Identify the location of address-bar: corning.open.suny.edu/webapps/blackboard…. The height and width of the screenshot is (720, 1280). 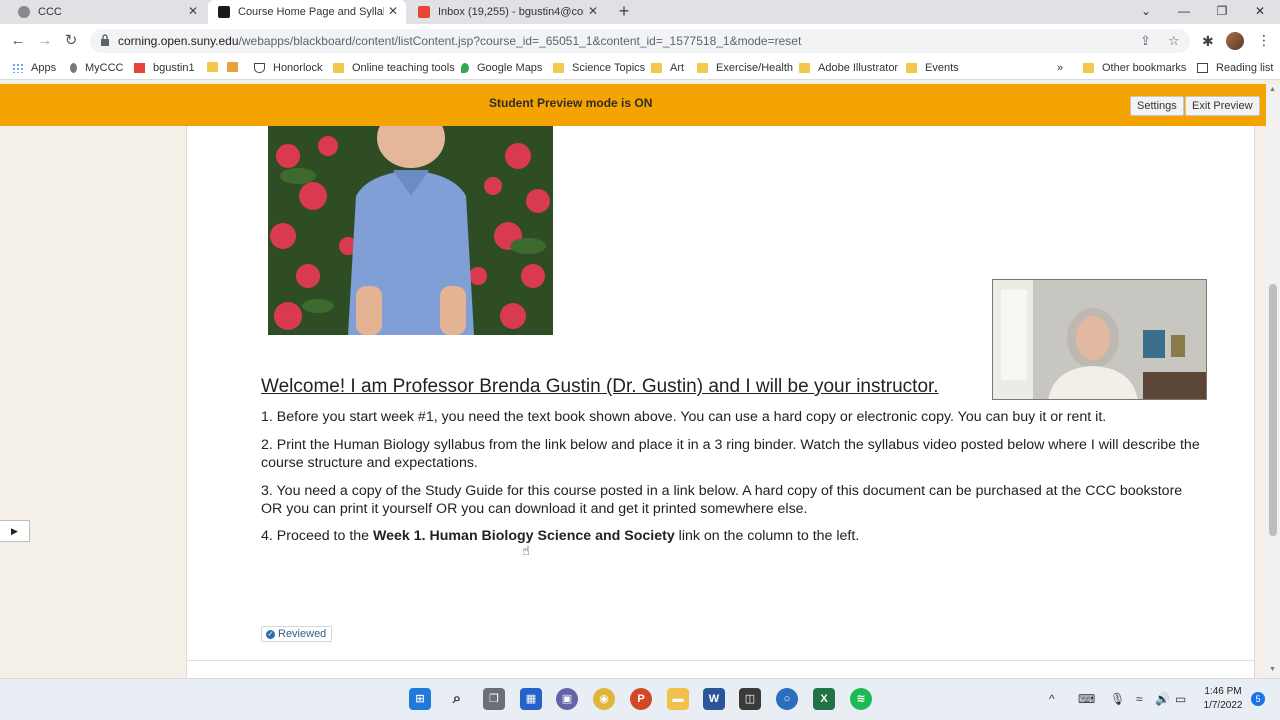
(640, 41).